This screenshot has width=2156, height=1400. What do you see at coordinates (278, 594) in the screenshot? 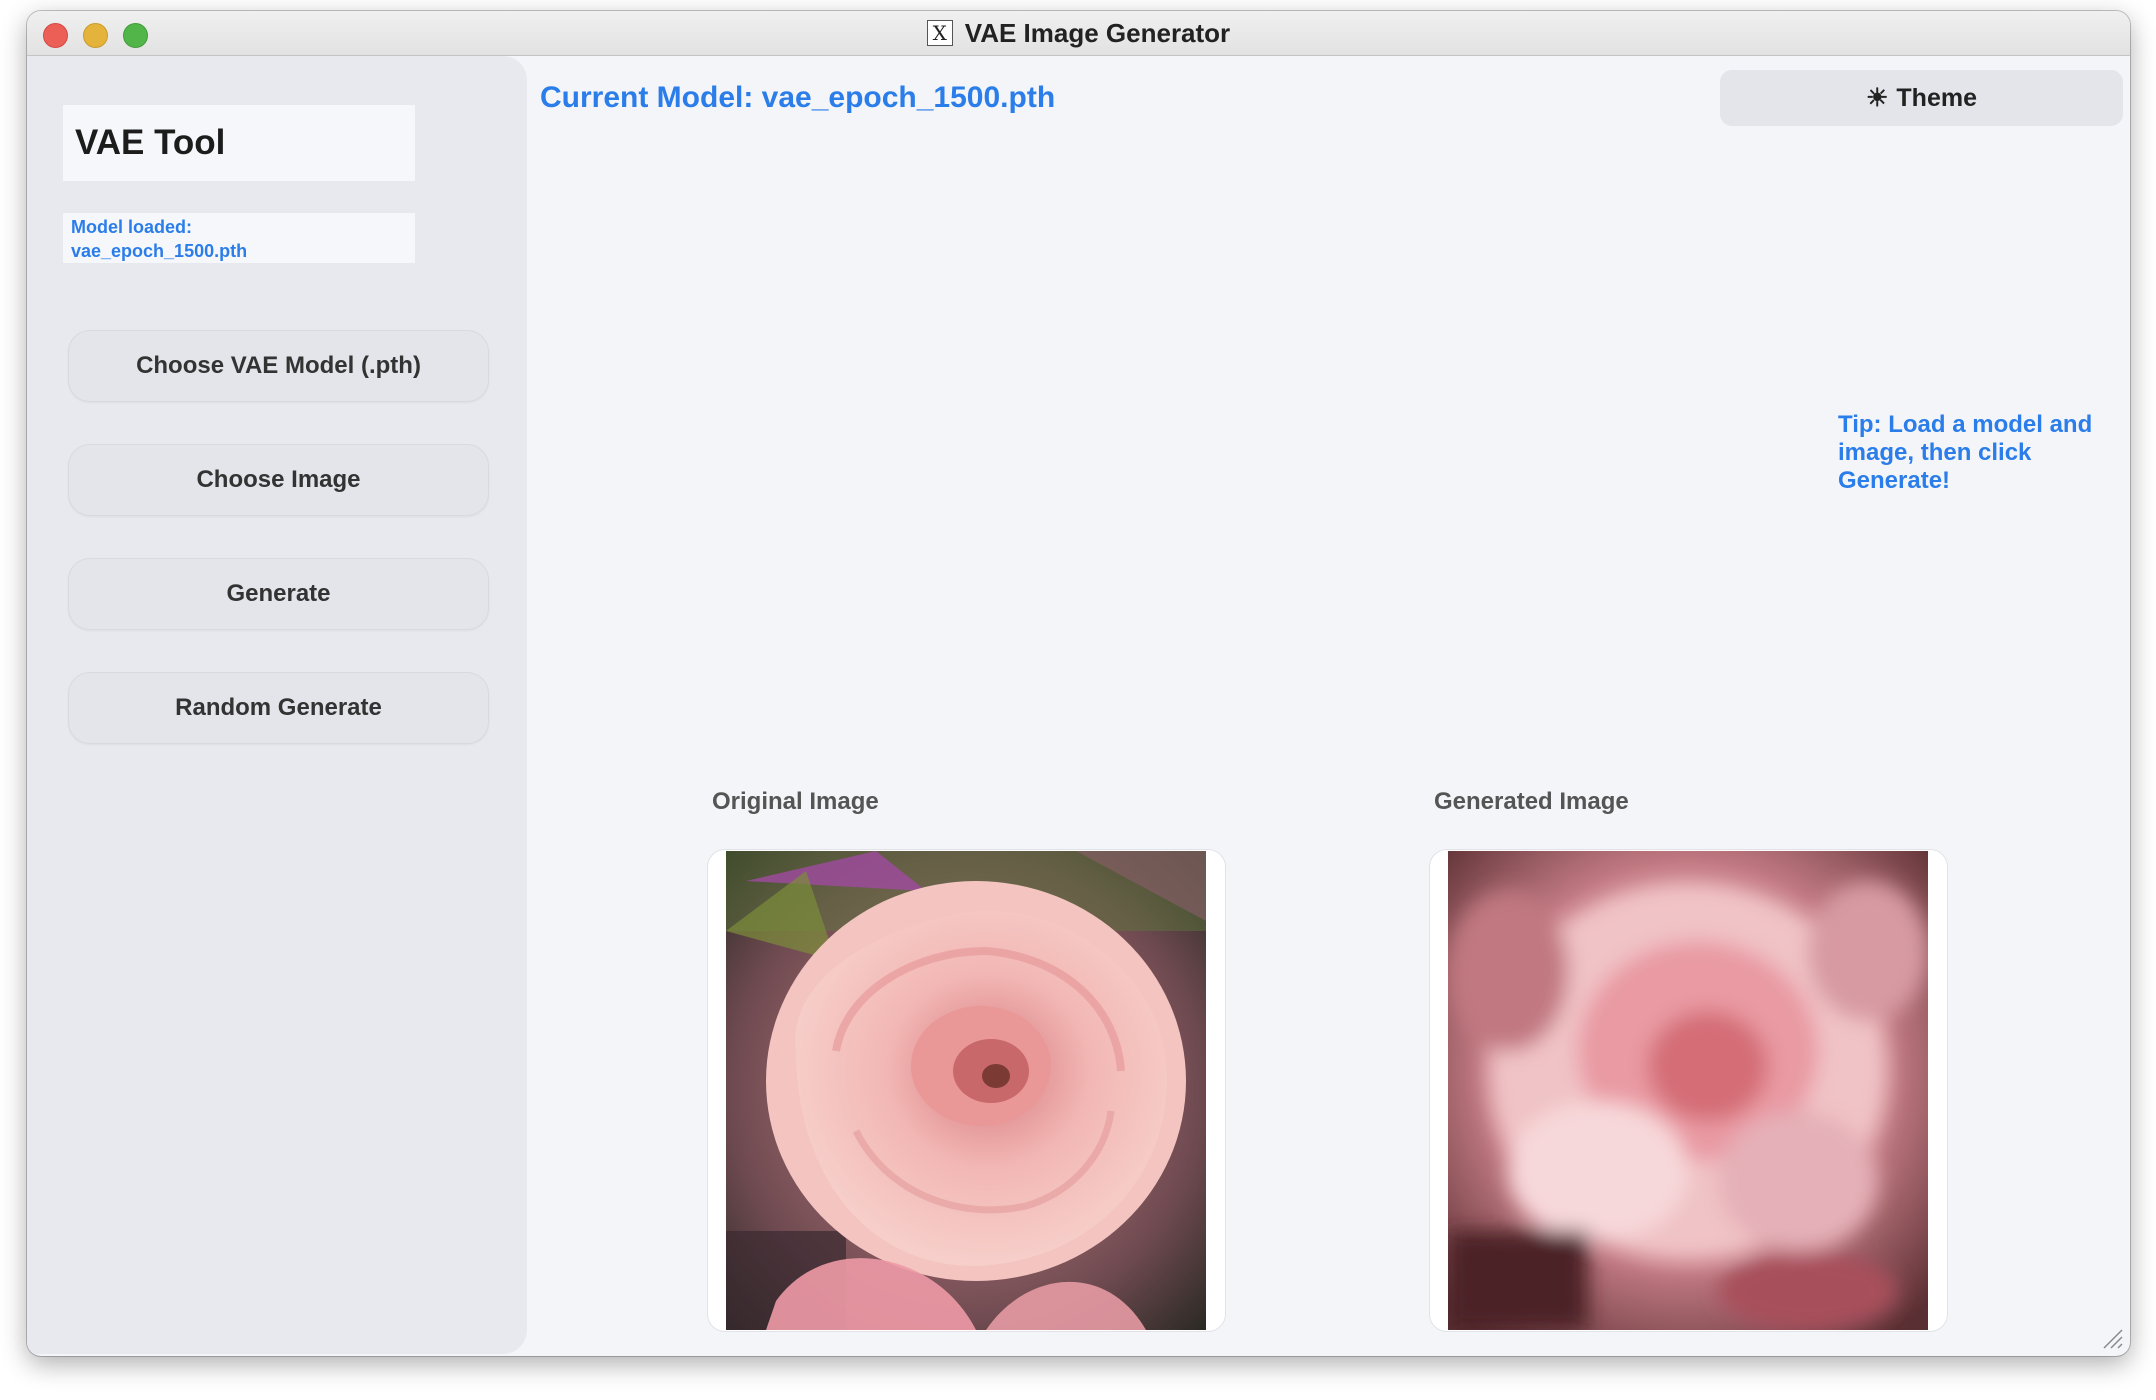
I see `generate-button: Generate` at bounding box center [278, 594].